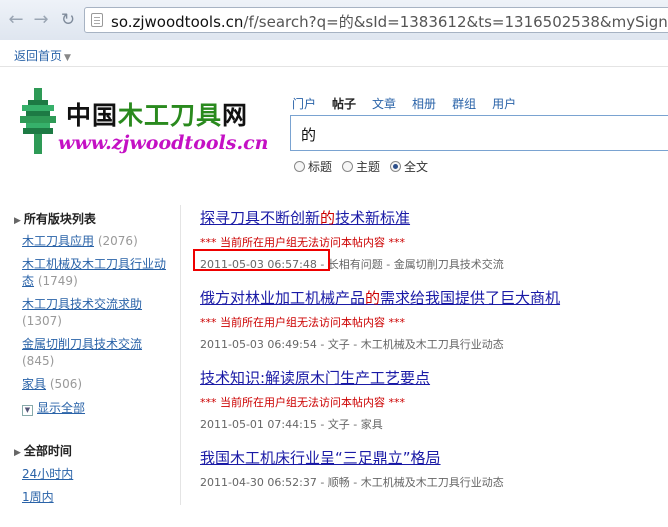  What do you see at coordinates (98, 496) in the screenshot?
I see `time-filter-item: 1周内` at bounding box center [98, 496].